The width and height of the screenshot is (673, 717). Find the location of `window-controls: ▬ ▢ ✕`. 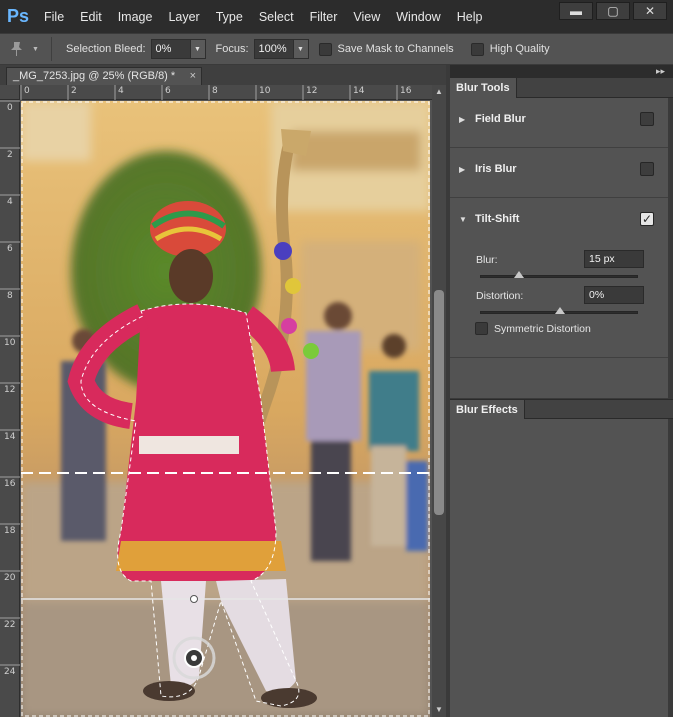

window-controls: ▬ ▢ ✕ is located at coordinates (613, 11).